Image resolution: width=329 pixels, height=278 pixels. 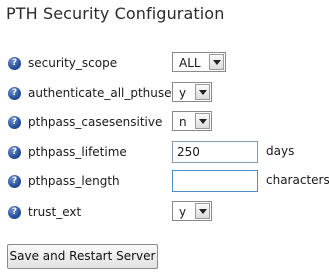 I want to click on authenticate-all-pthuser-select: y, so click(x=192, y=92).